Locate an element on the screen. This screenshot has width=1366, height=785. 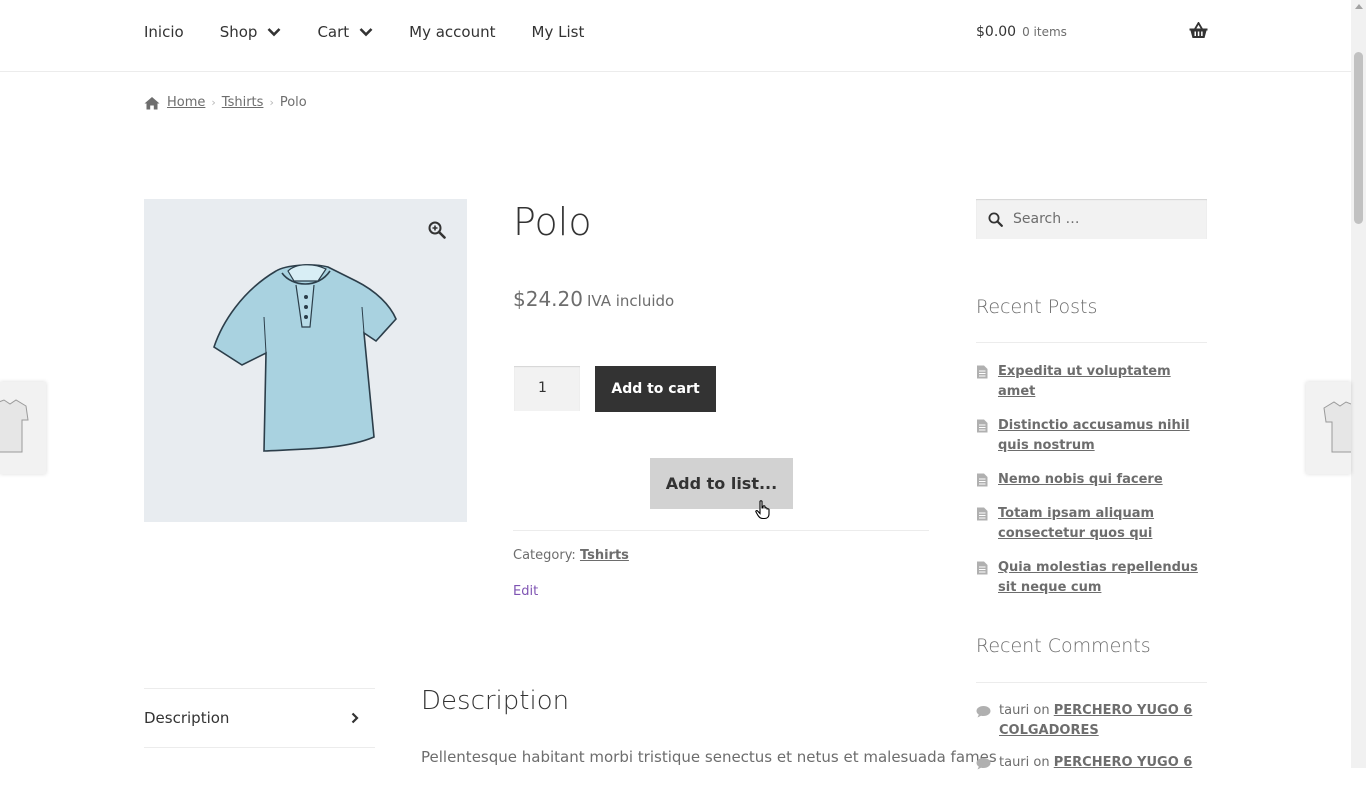
polo-shirt-image is located at coordinates (305, 358).